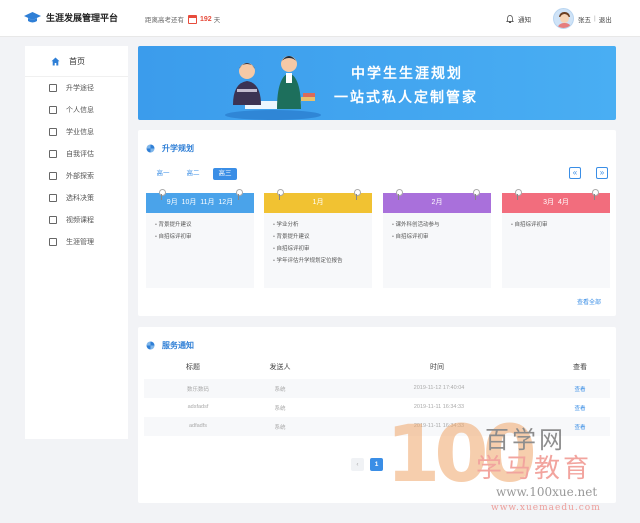 The width and height of the screenshot is (640, 523). What do you see at coordinates (280, 367) in the screenshot?
I see `column-header: 发送人` at bounding box center [280, 367].